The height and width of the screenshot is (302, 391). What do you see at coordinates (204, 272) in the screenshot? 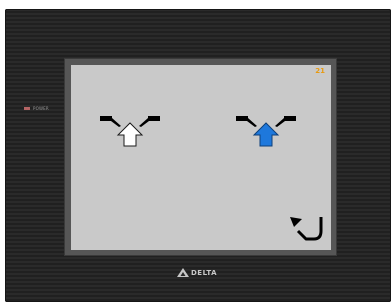
I see `brand-name: DELTA` at bounding box center [204, 272].